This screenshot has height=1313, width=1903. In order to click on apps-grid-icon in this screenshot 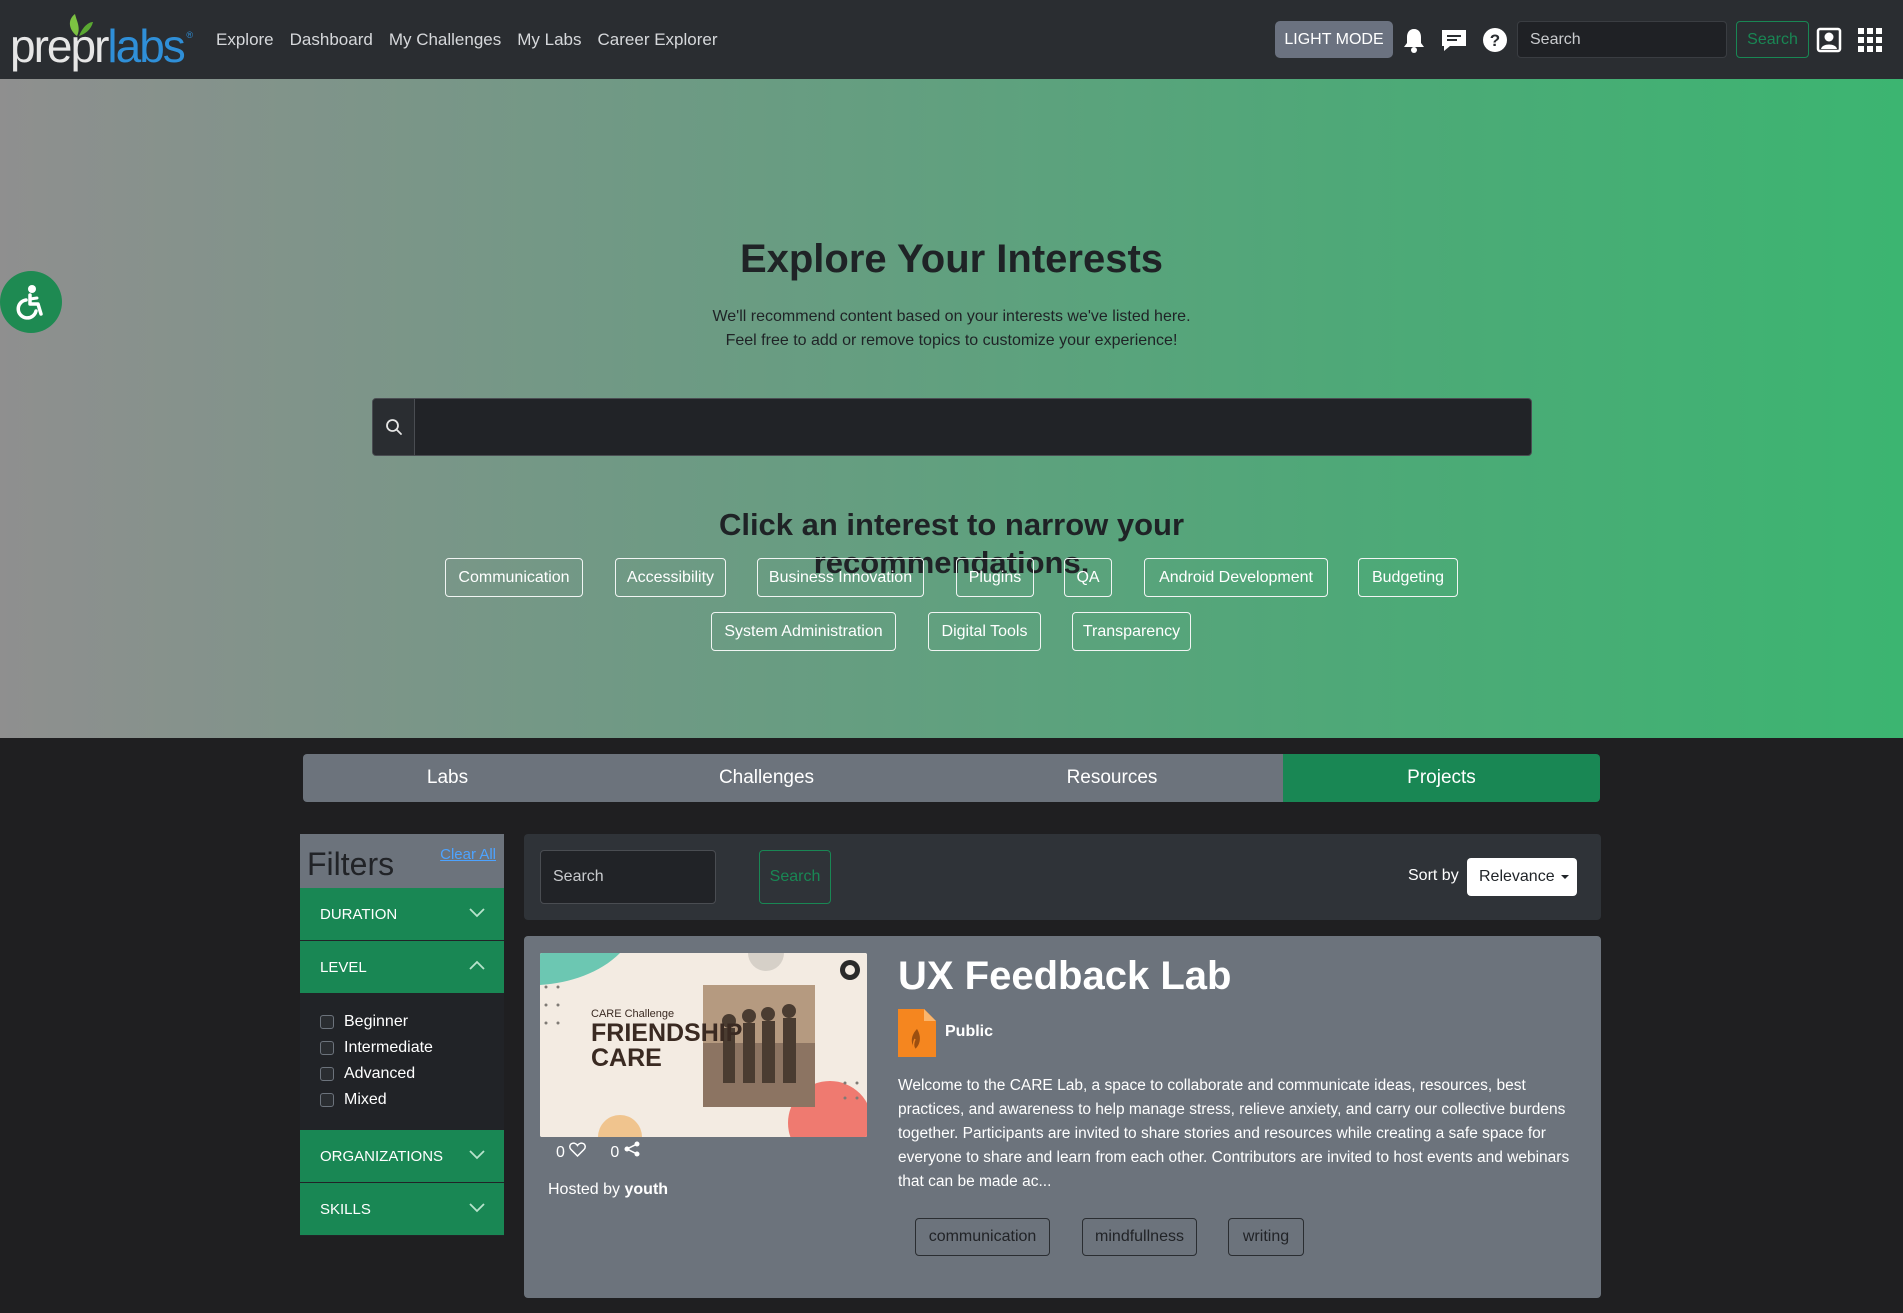, I will do `click(1870, 40)`.